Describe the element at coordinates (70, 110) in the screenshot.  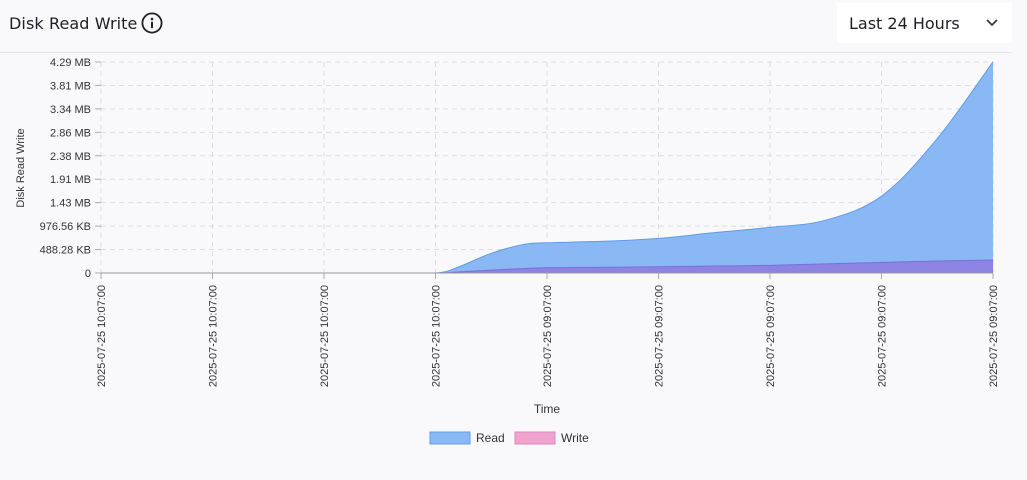
I see `y-tick-label: 3.34 MB` at that location.